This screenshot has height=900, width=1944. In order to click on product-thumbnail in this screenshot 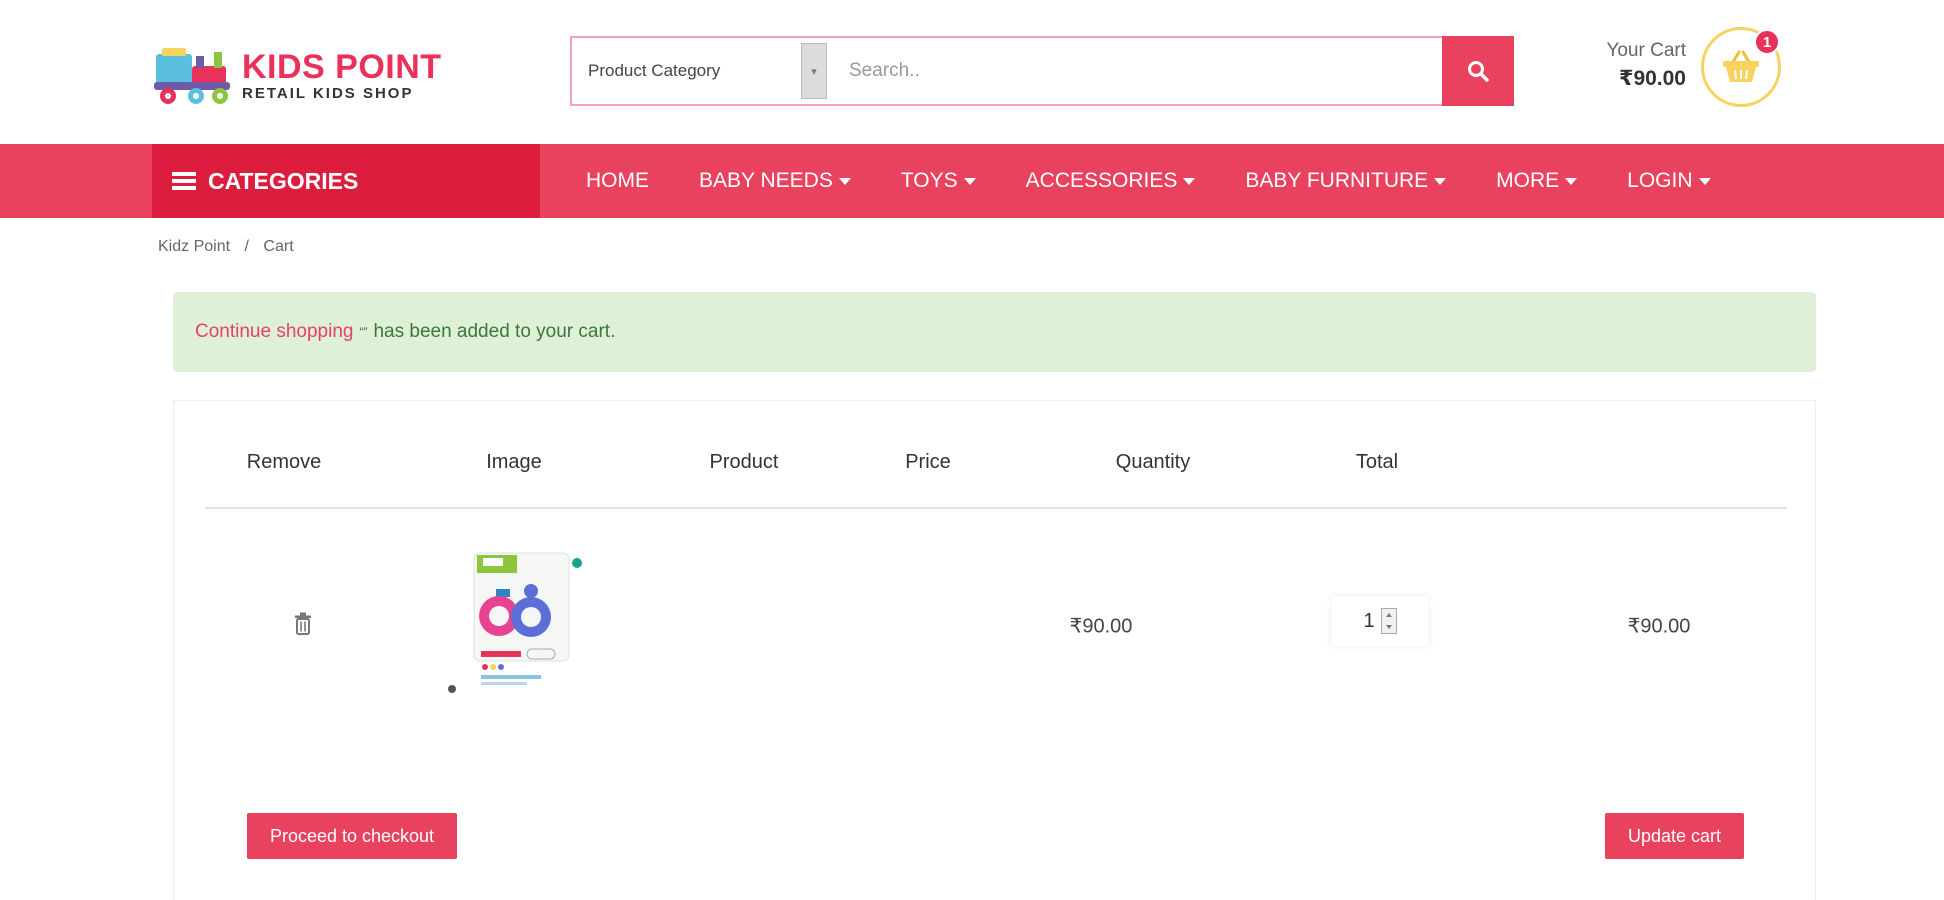, I will do `click(522, 624)`.